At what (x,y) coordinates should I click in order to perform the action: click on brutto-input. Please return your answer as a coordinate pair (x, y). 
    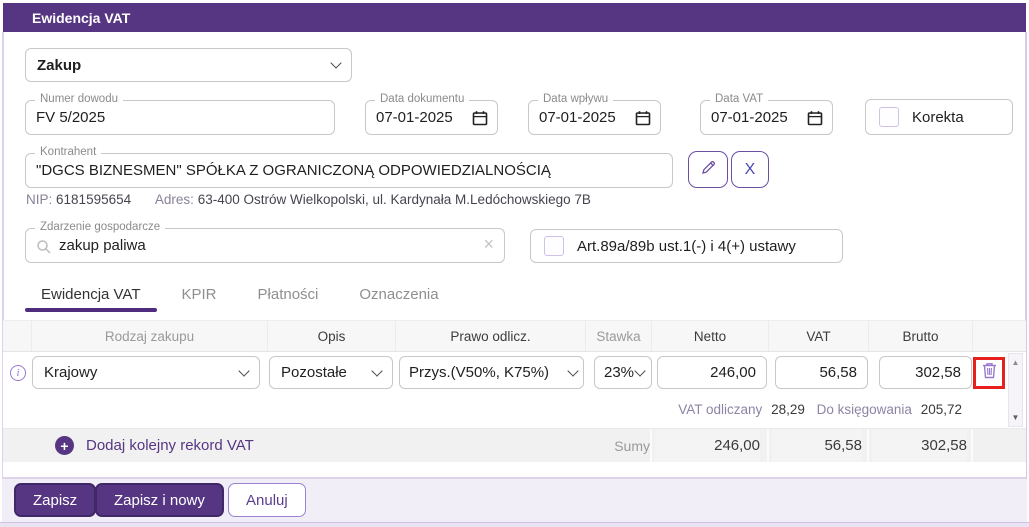
    Looking at the image, I should click on (925, 372).